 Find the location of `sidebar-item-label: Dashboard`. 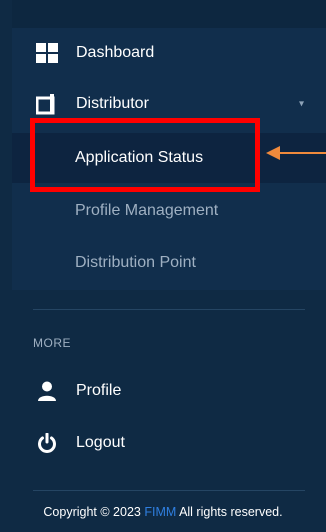

sidebar-item-label: Dashboard is located at coordinates (115, 52).